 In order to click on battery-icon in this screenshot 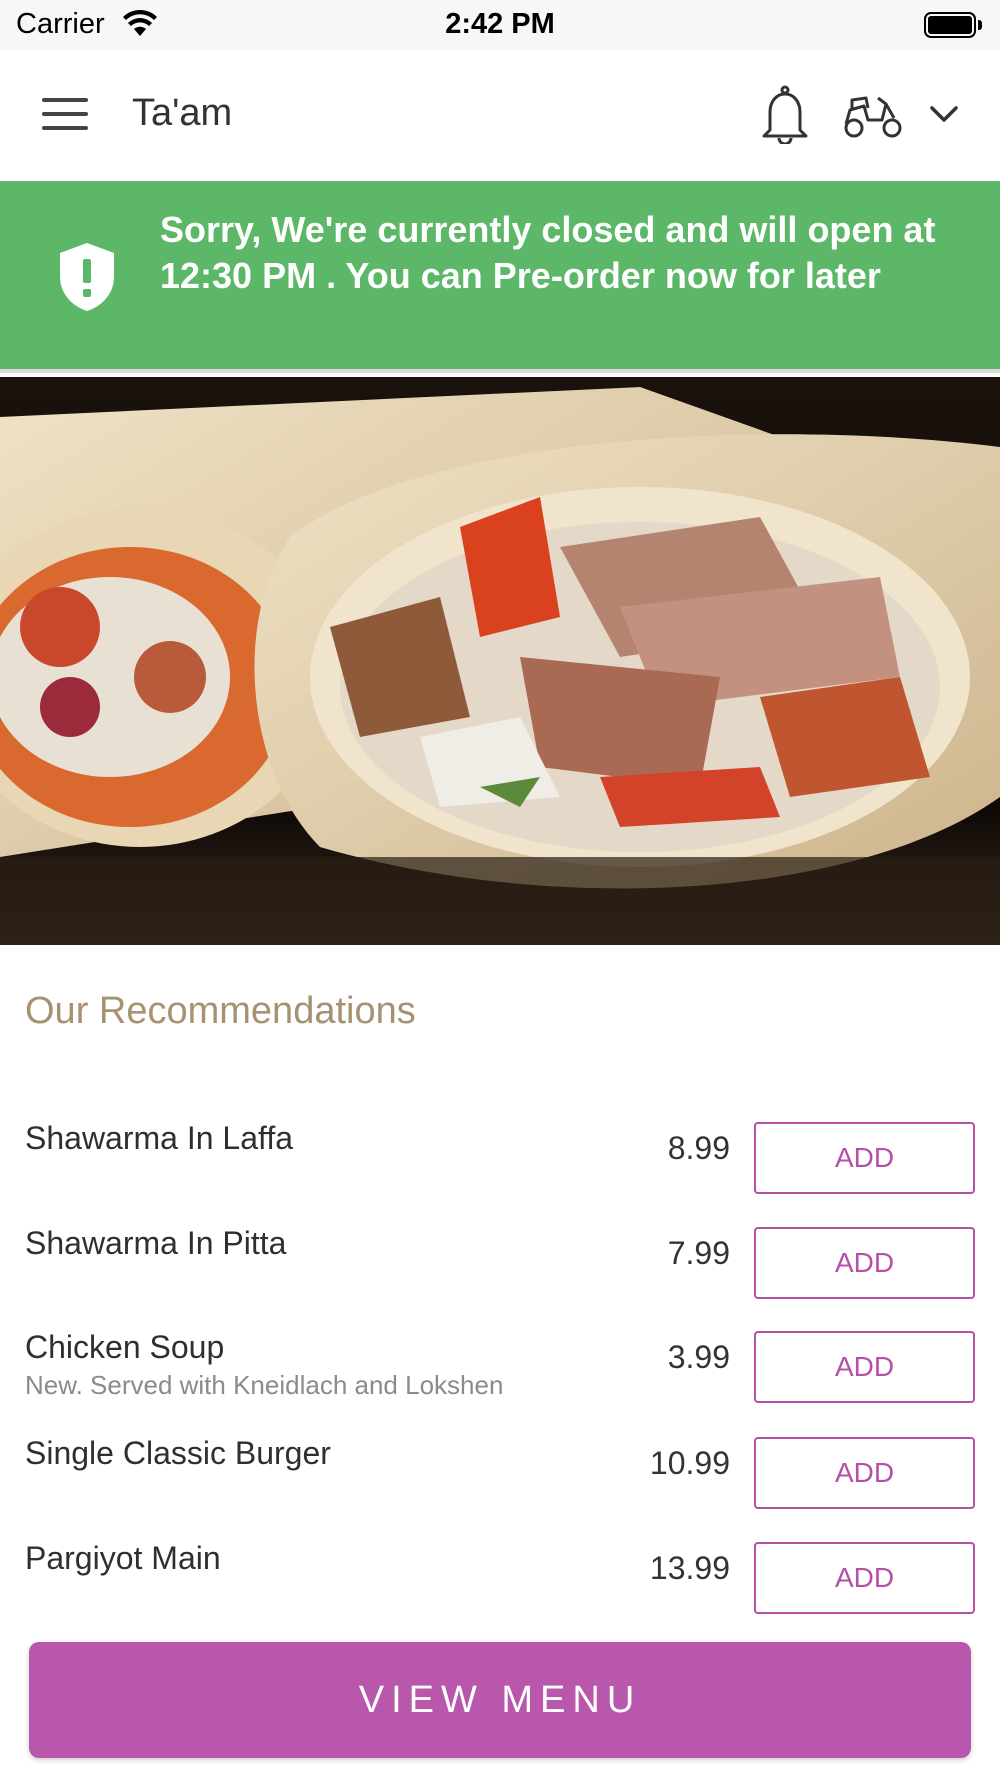, I will do `click(953, 25)`.